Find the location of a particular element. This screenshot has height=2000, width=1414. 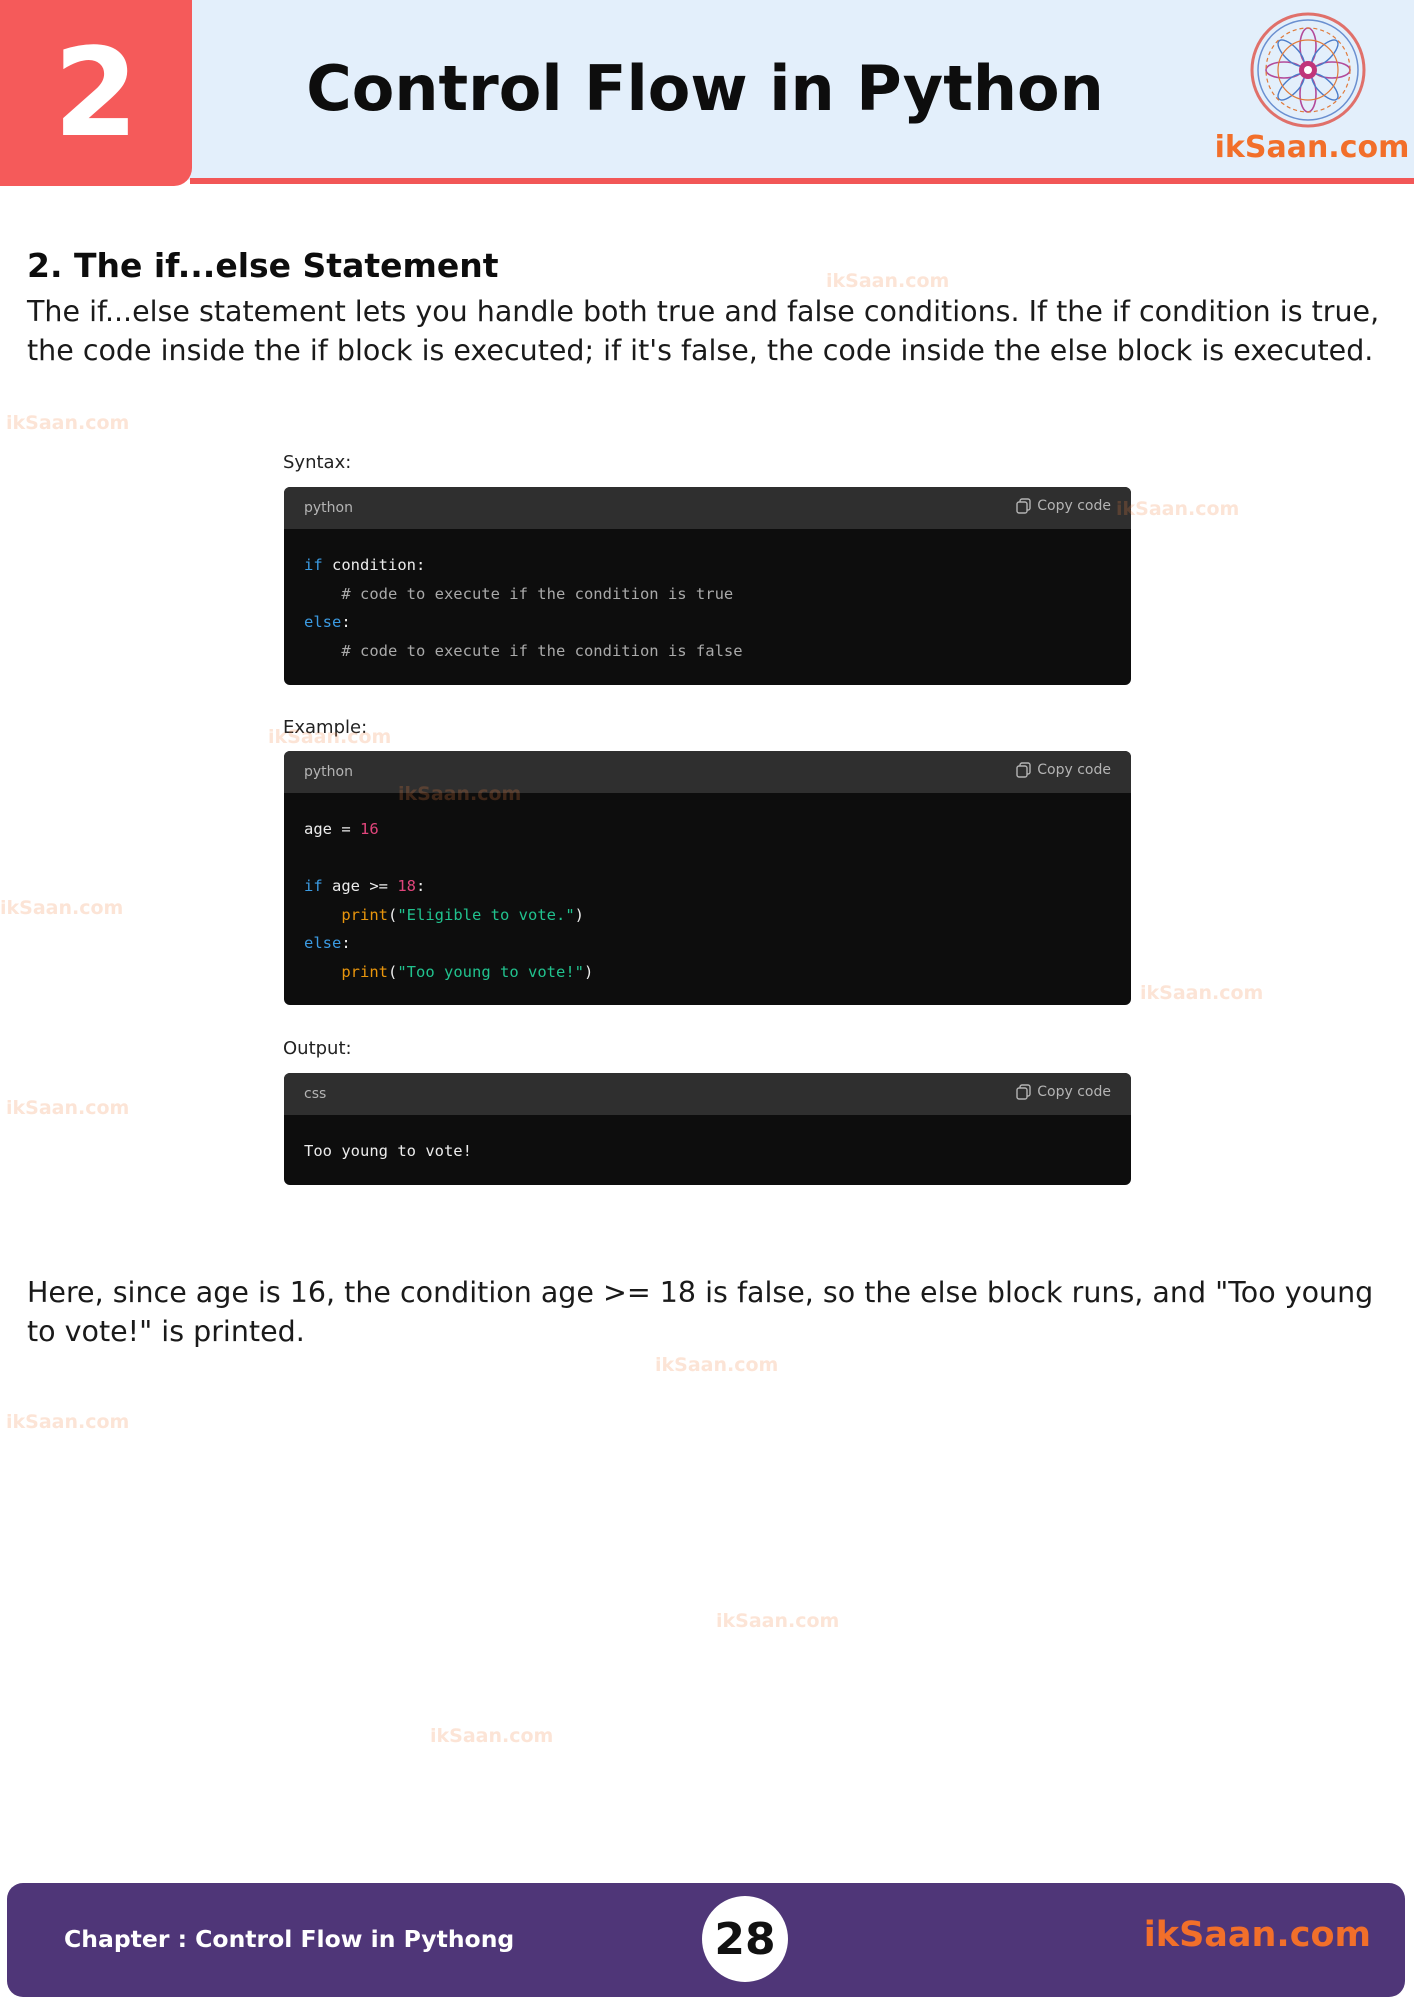

output-code-block: css Copy code Too young to vote! is located at coordinates (707, 1129).